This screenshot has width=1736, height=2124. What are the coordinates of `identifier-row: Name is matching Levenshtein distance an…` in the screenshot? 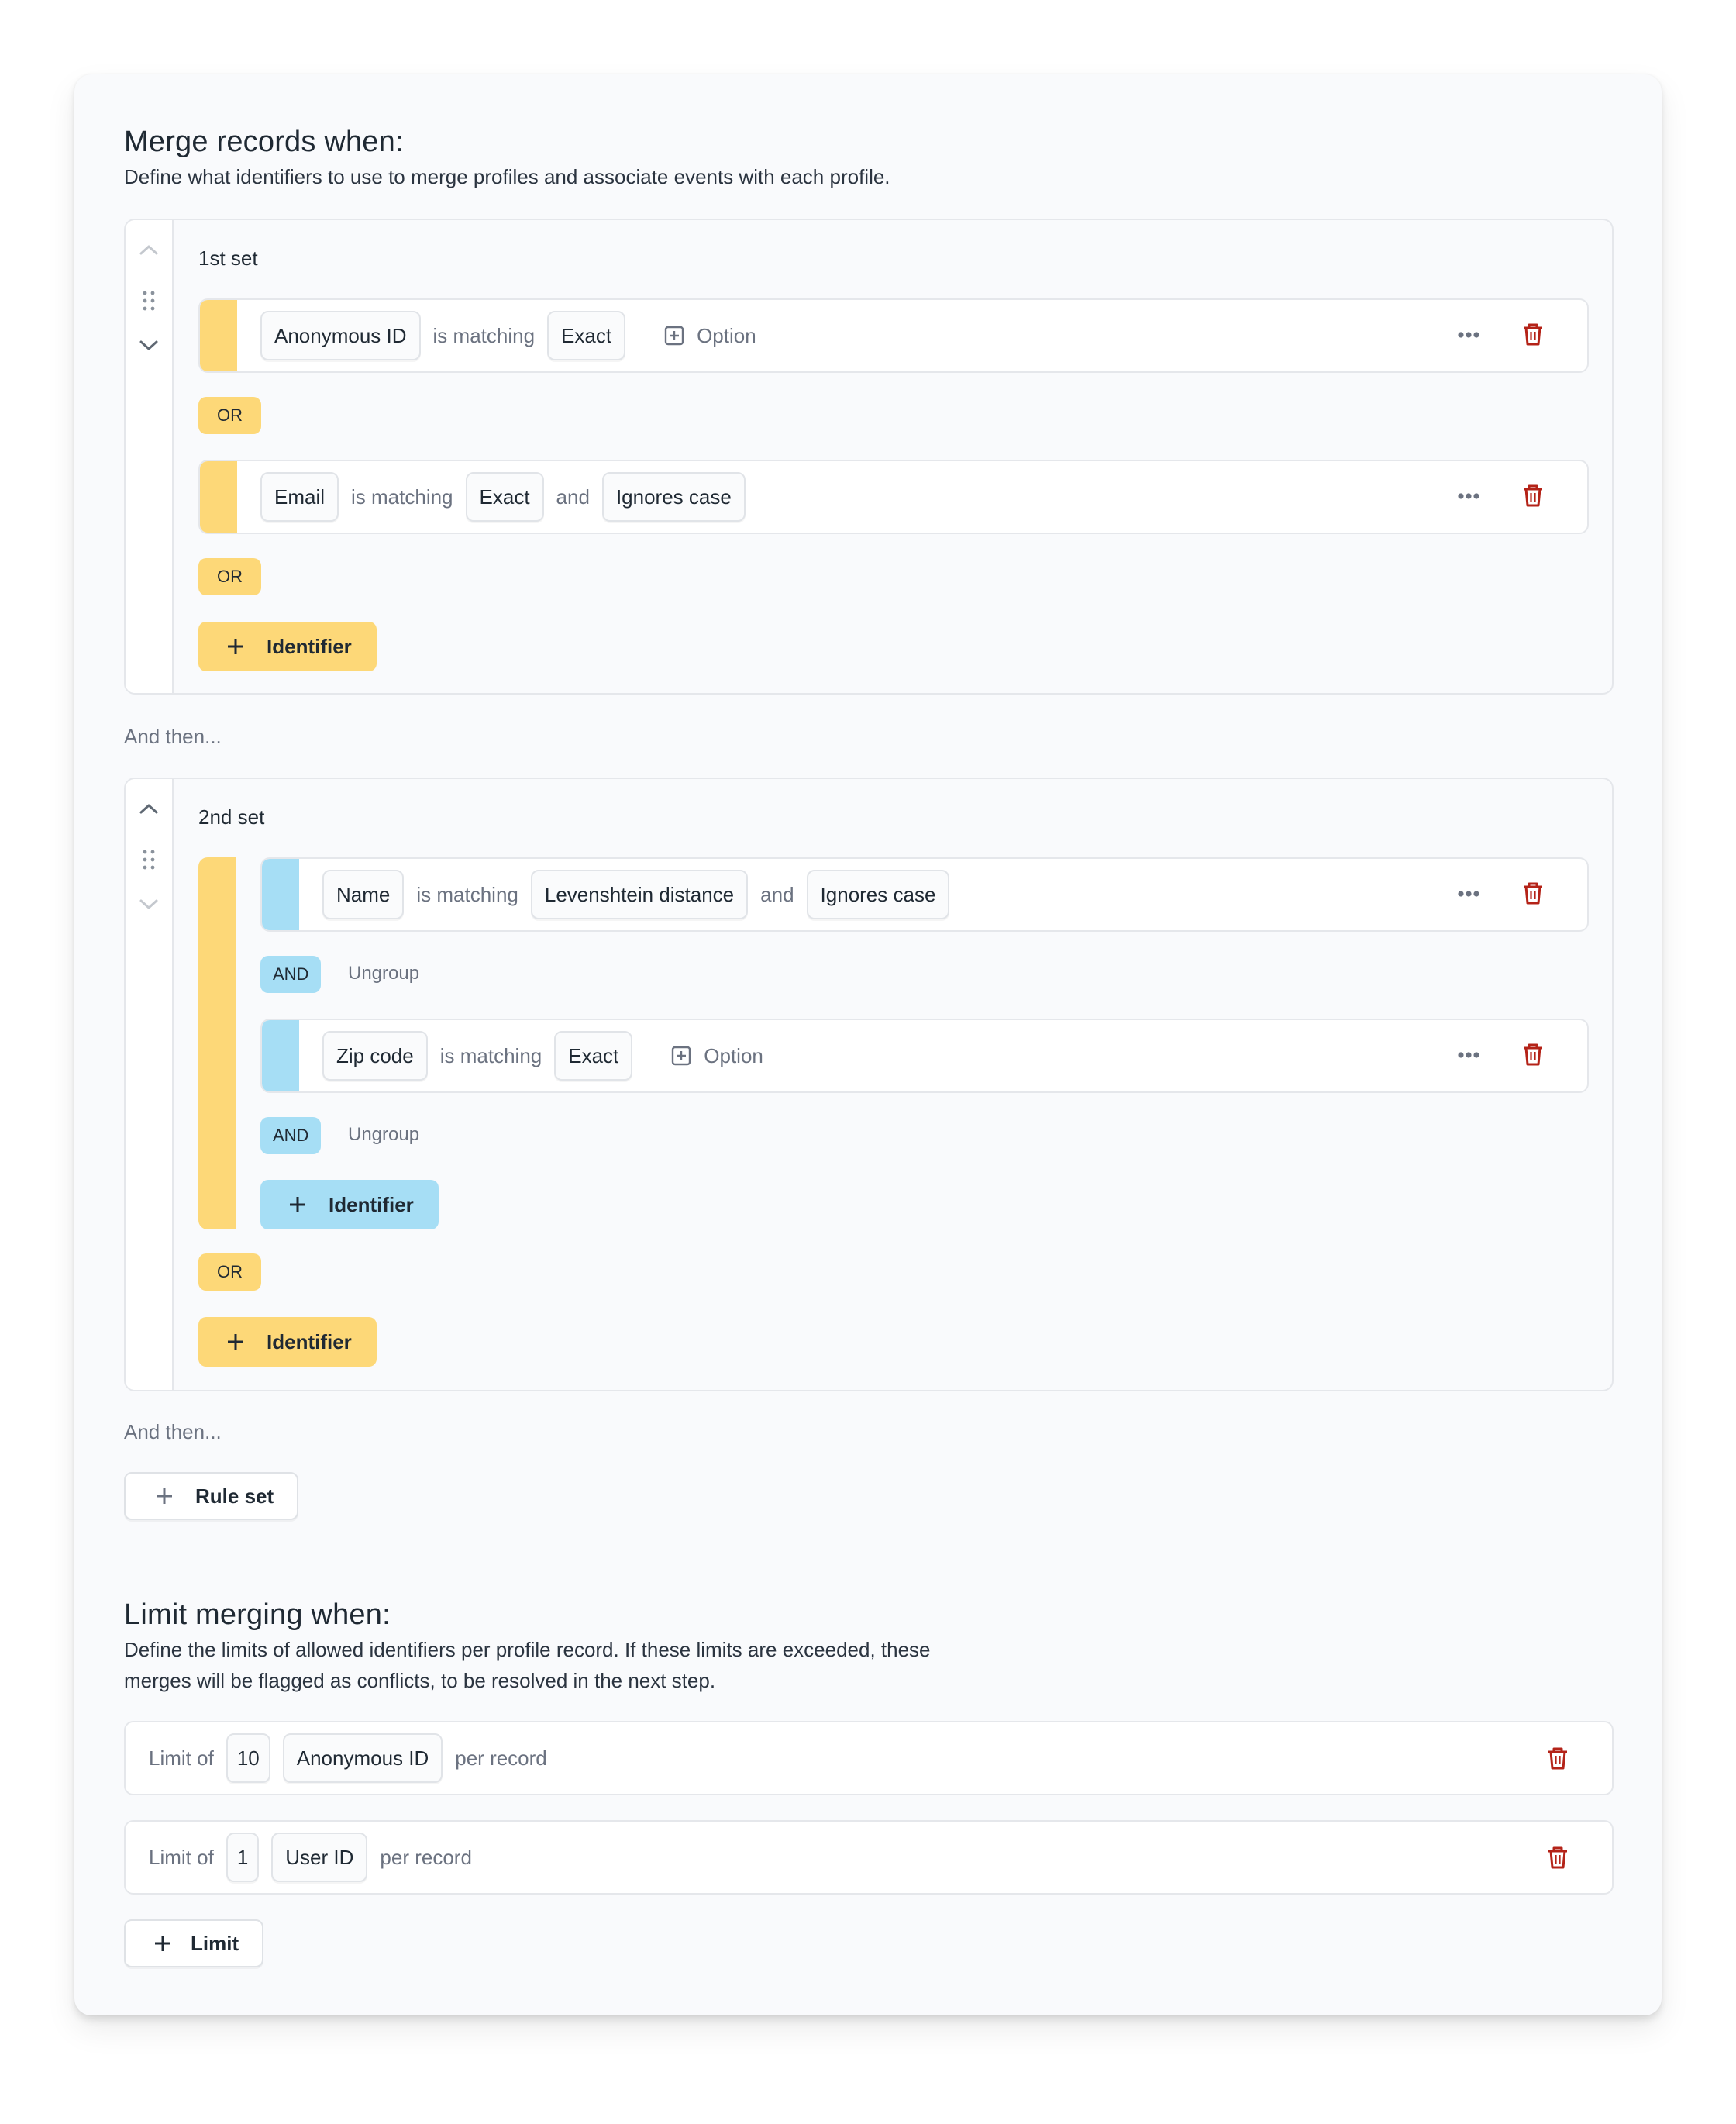 It's located at (924, 894).